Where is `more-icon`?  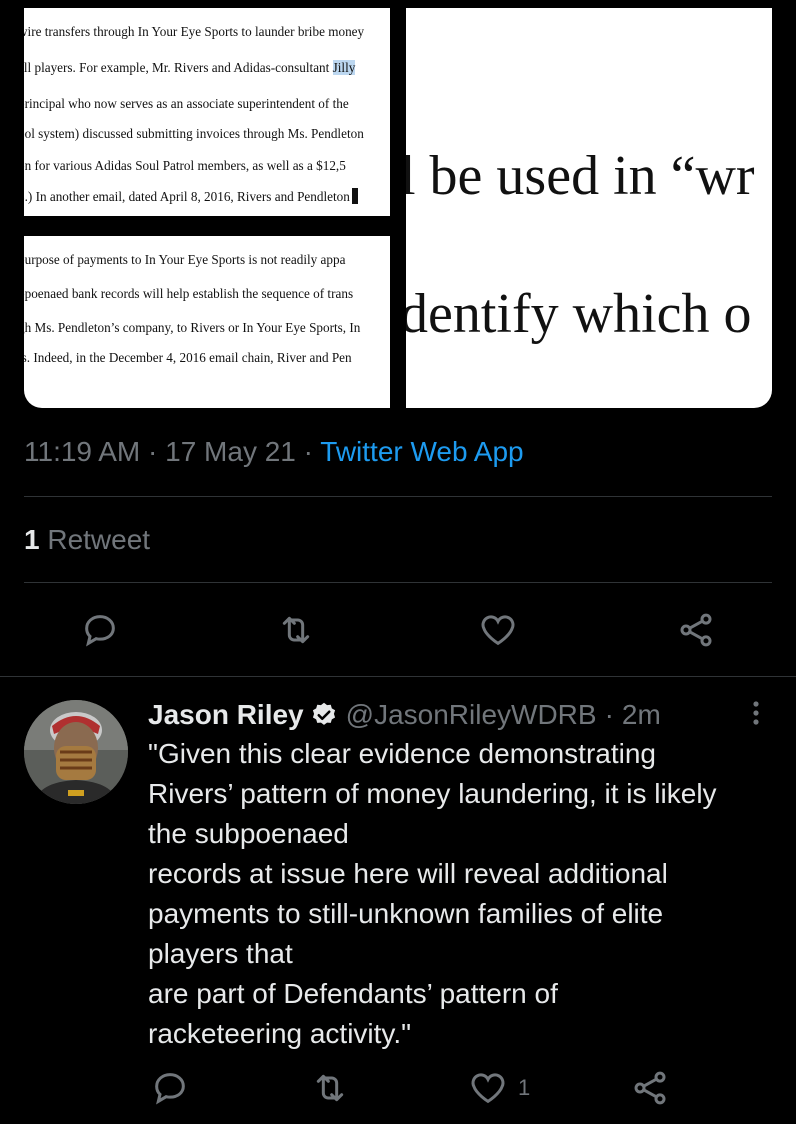
more-icon is located at coordinates (756, 713).